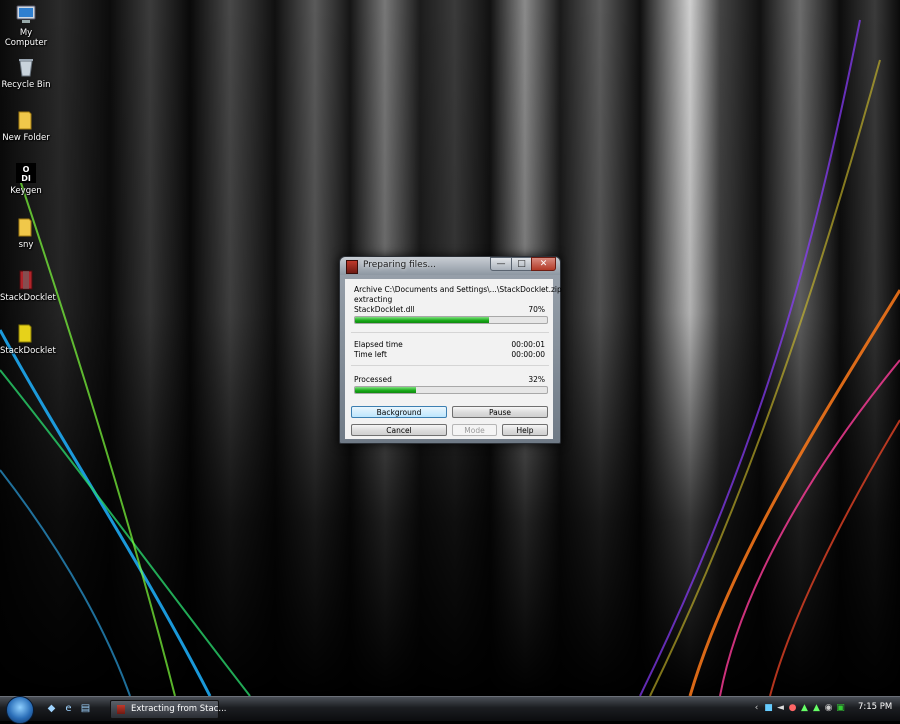 The width and height of the screenshot is (900, 724). I want to click on background-button: Background, so click(399, 412).